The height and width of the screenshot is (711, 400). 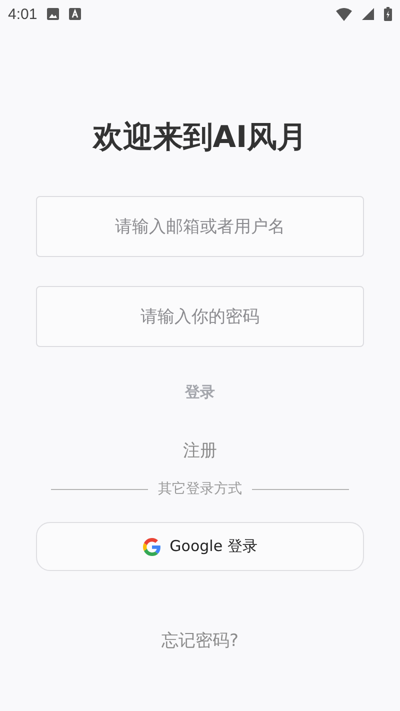 What do you see at coordinates (200, 450) in the screenshot?
I see `register-link: 注册` at bounding box center [200, 450].